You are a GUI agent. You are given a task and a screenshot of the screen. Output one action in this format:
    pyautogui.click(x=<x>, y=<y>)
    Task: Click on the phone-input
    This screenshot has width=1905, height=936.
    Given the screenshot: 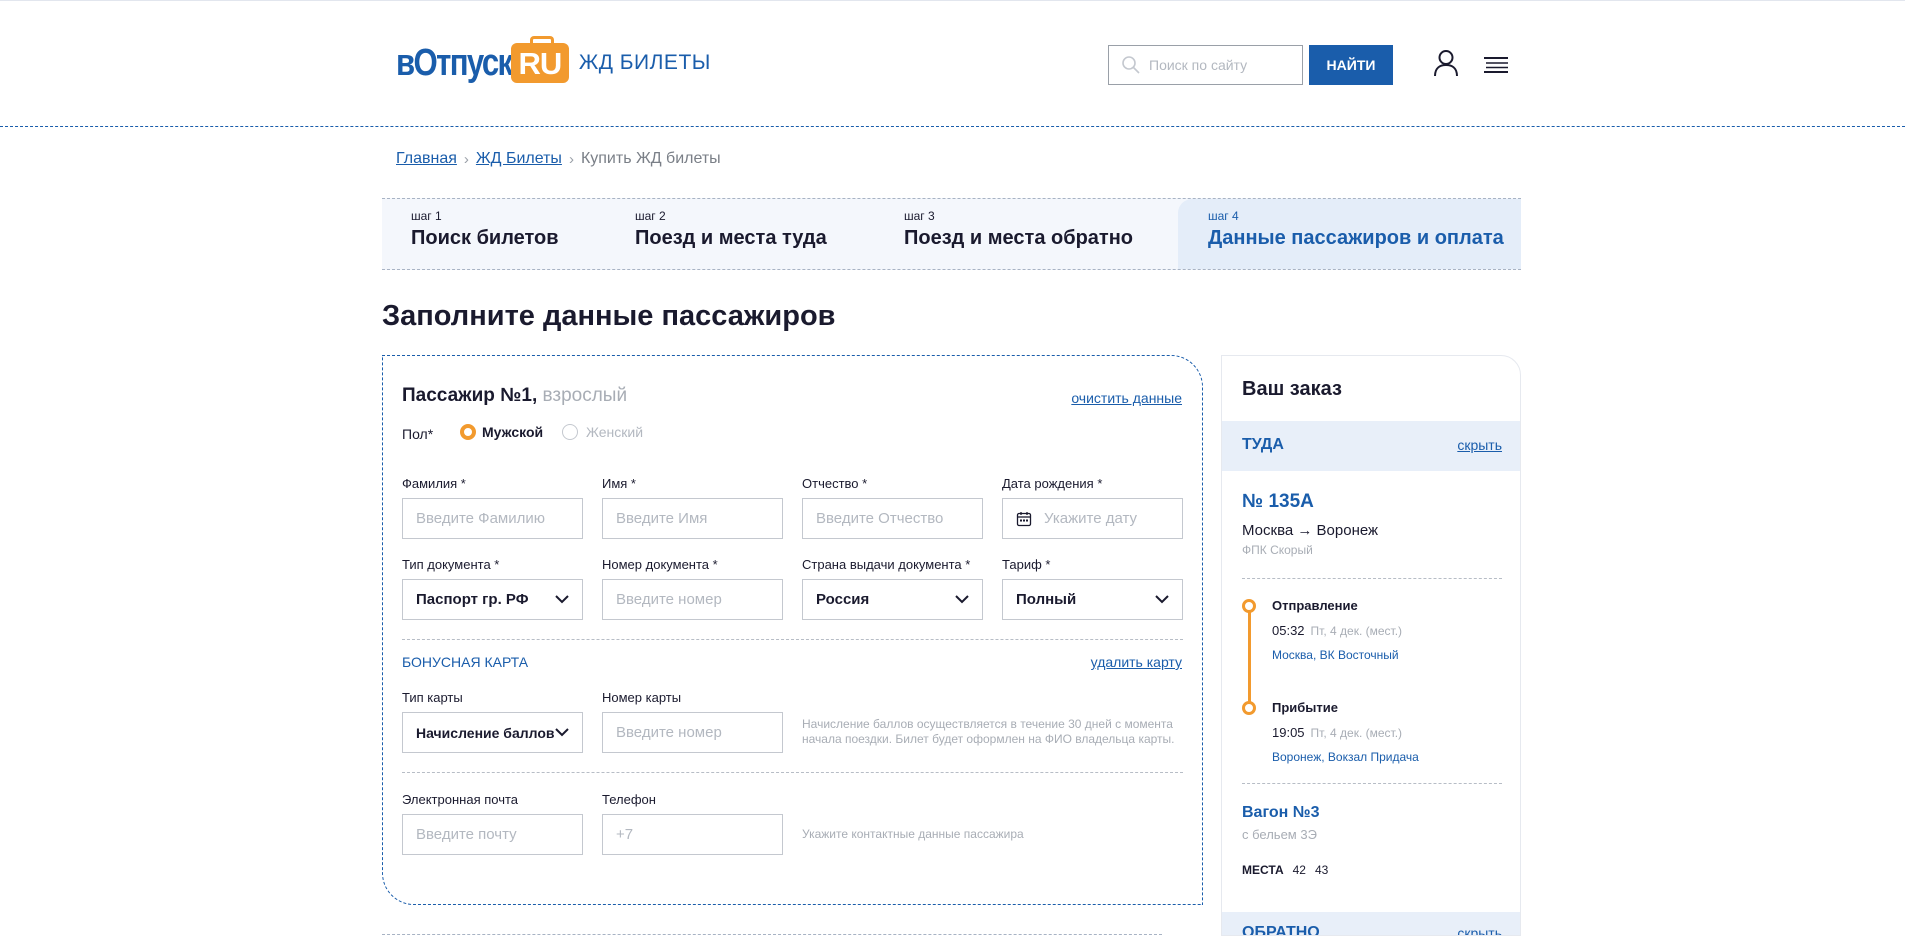 What is the action you would take?
    pyautogui.click(x=692, y=834)
    